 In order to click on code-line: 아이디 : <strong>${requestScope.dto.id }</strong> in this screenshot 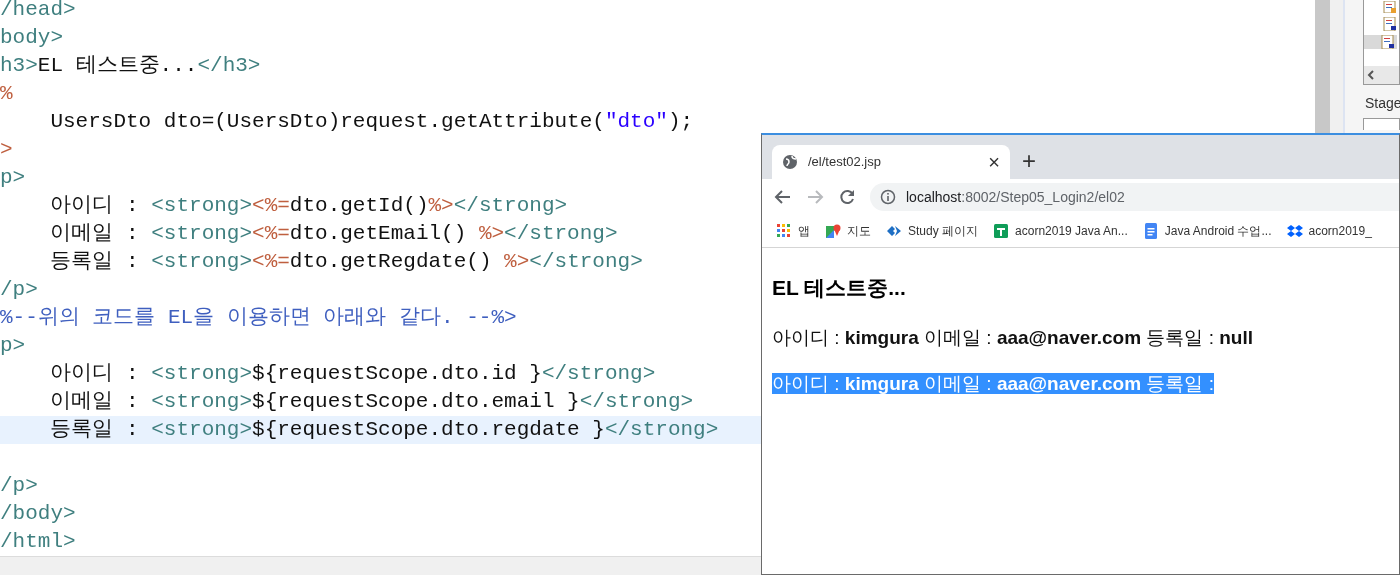, I will do `click(352, 374)`.